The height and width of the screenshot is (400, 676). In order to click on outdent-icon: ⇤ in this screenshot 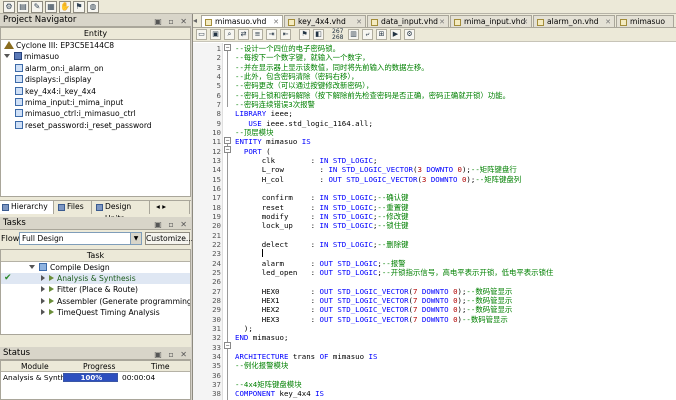, I will do `click(285, 34)`.